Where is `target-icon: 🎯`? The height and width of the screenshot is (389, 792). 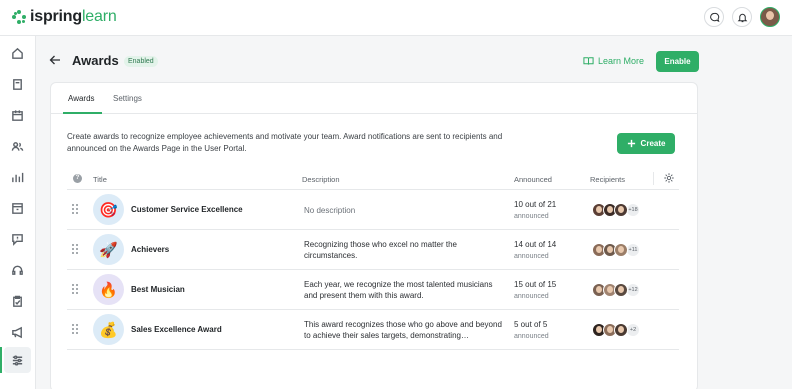 target-icon: 🎯 is located at coordinates (108, 209).